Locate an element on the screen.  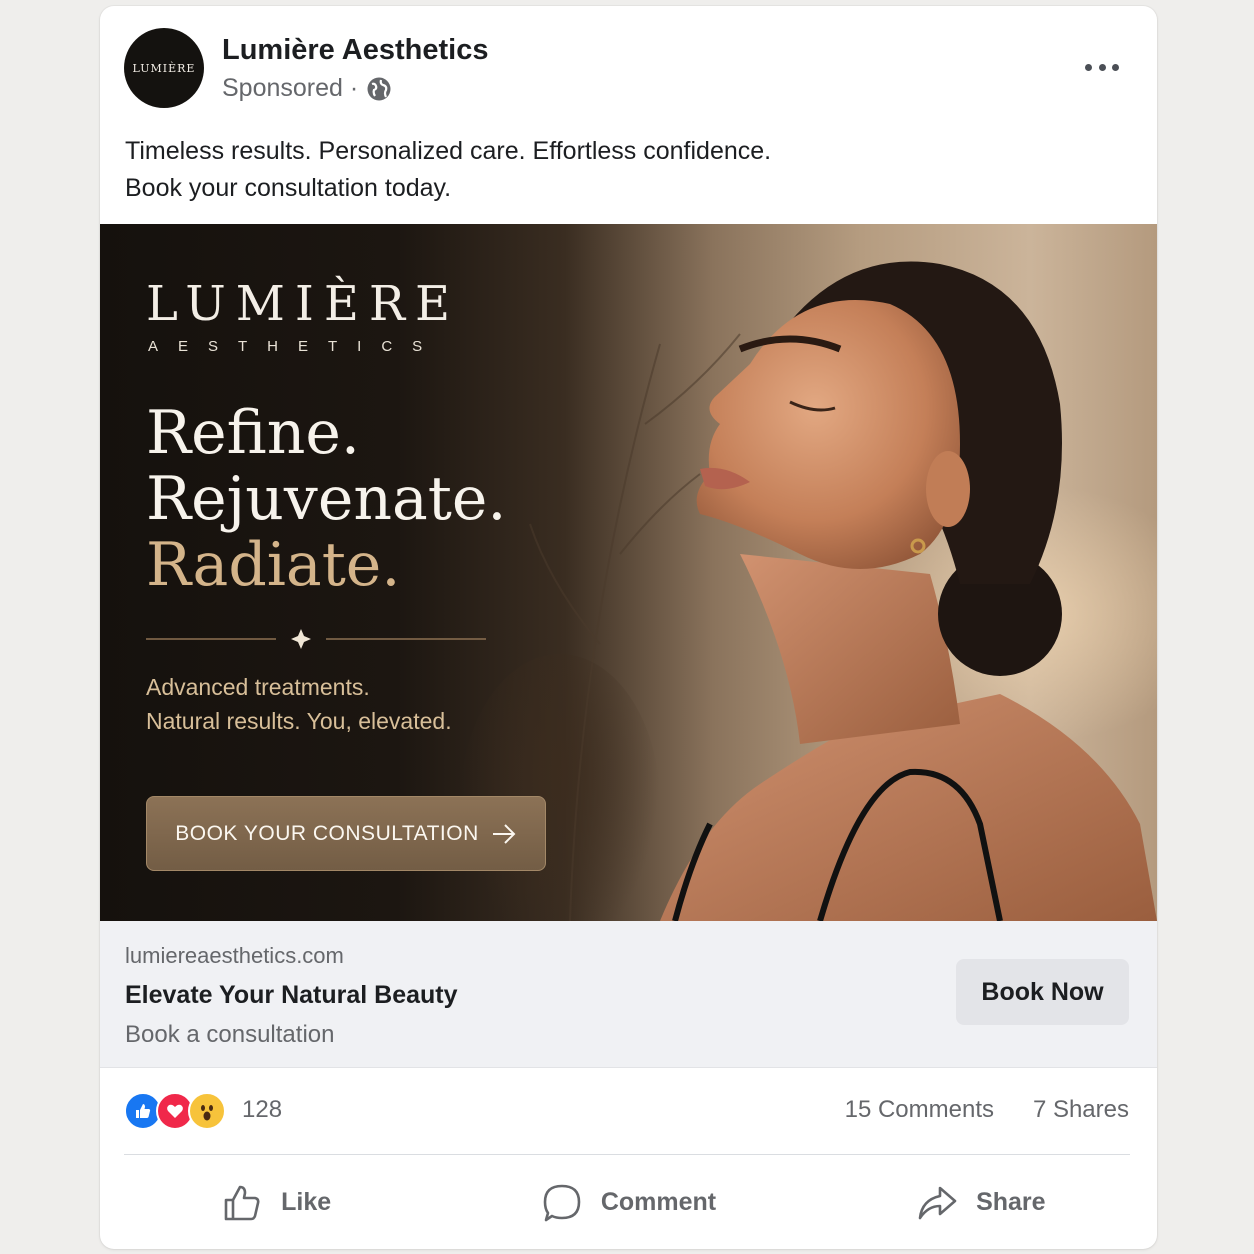
post-header: LUMIÈRE Lumière Aesthetics Sponsored · is located at coordinates (628, 66).